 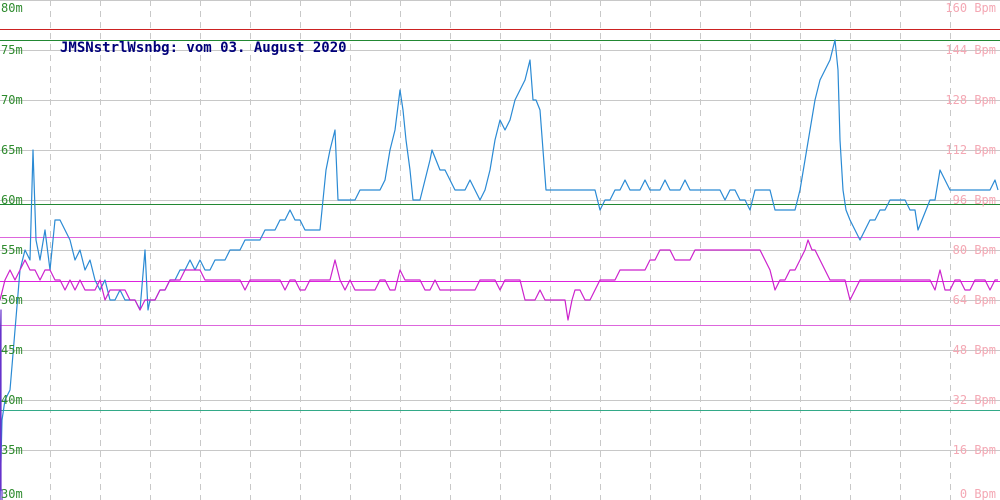 I want to click on left-axis-tick-label: 55m, so click(x=12, y=250).